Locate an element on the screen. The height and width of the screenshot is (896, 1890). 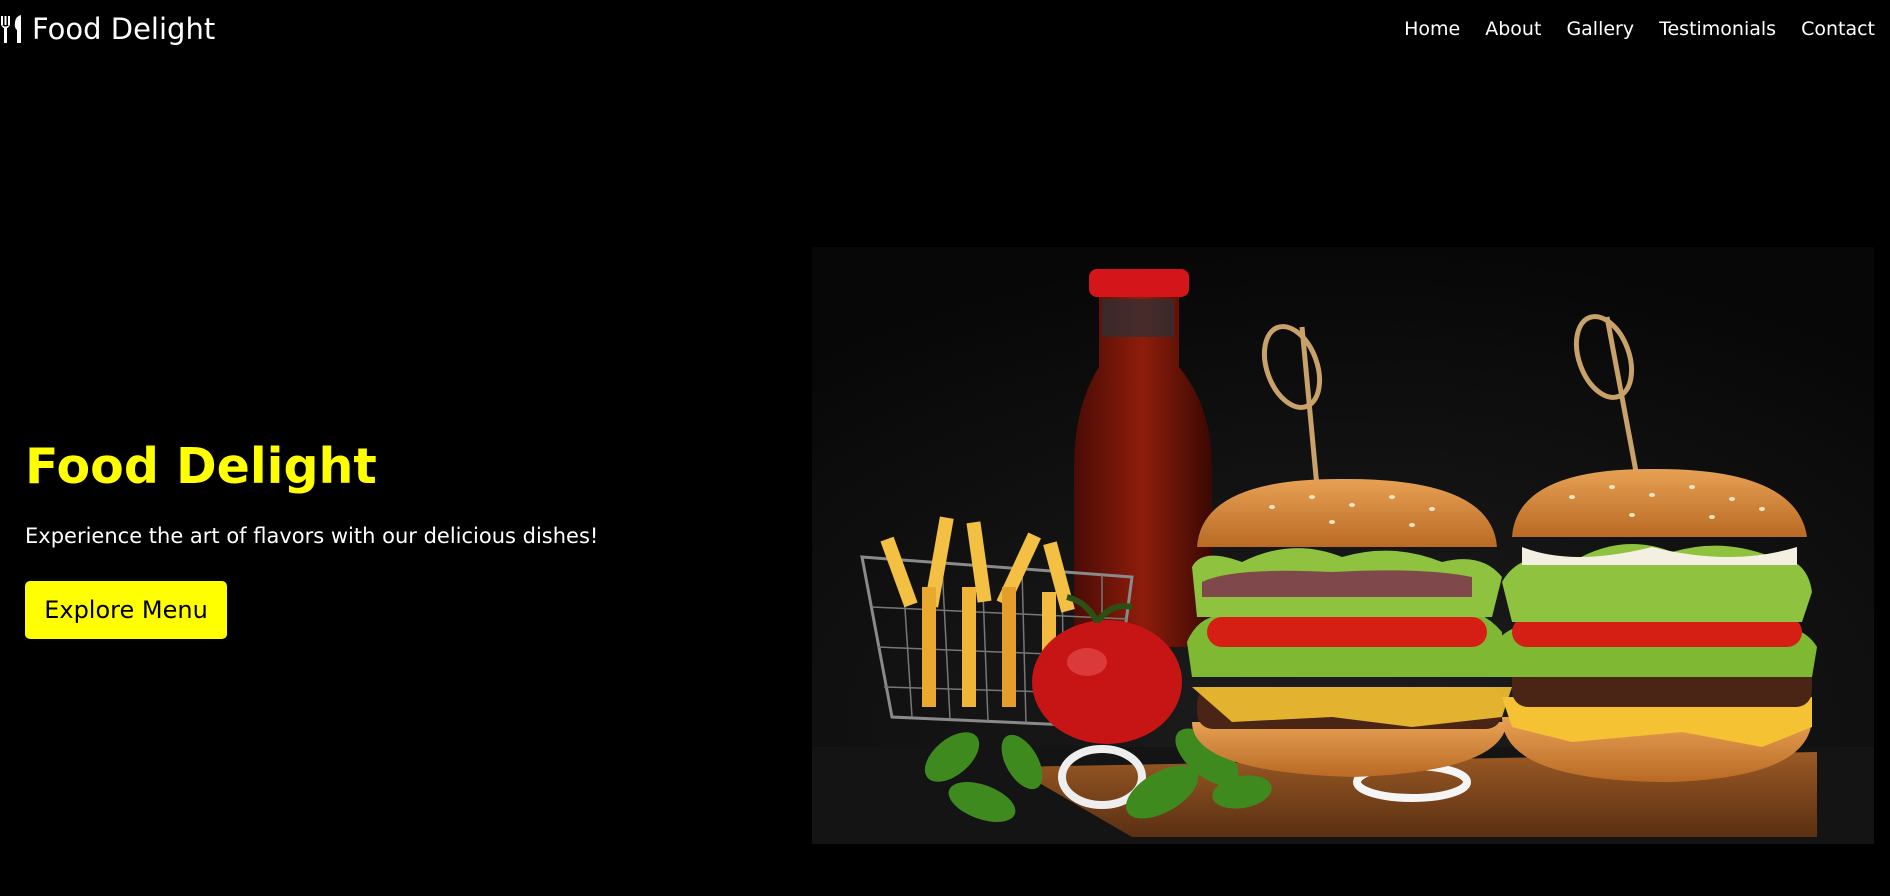
nav-testimonials-link: Testimonials is located at coordinates (1717, 29).